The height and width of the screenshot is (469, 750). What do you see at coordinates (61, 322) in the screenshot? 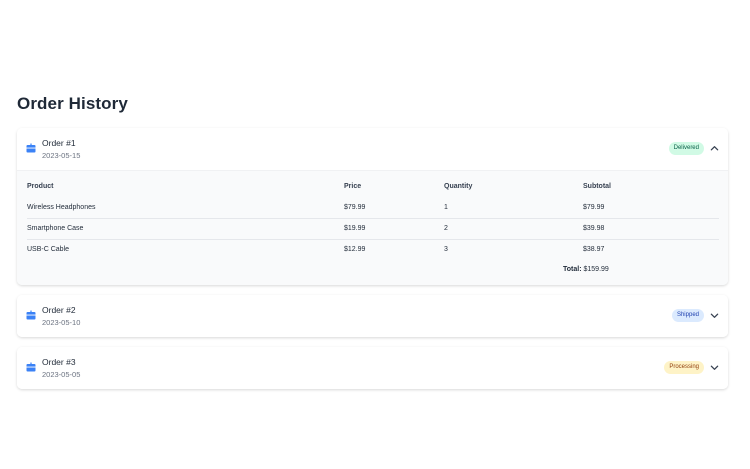
I see `order-date: 2023-05-10` at bounding box center [61, 322].